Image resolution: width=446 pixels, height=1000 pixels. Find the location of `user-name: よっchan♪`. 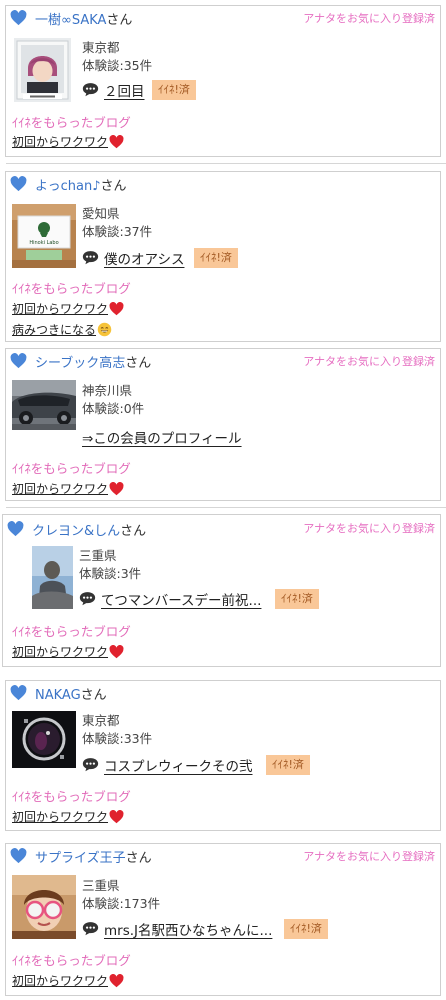

user-name: よっchan♪ is located at coordinates (68, 186).